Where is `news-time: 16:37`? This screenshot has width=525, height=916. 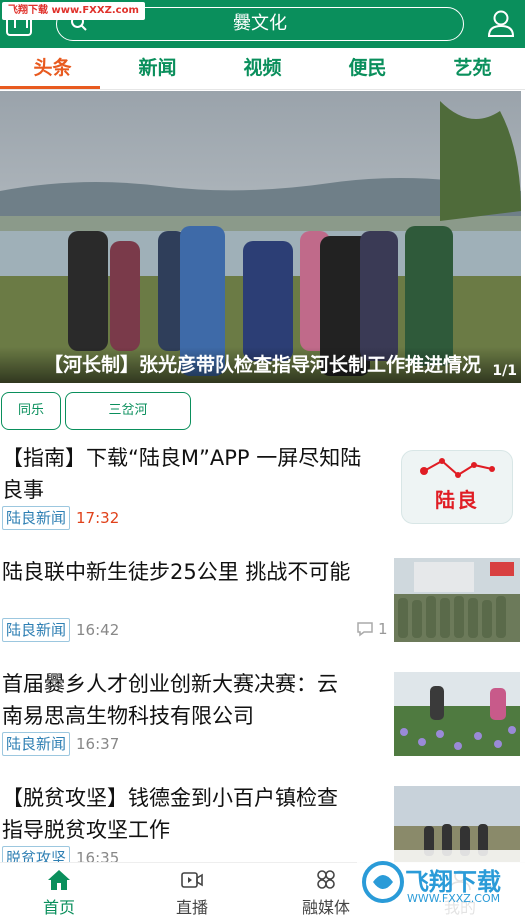
news-time: 16:37 is located at coordinates (98, 744).